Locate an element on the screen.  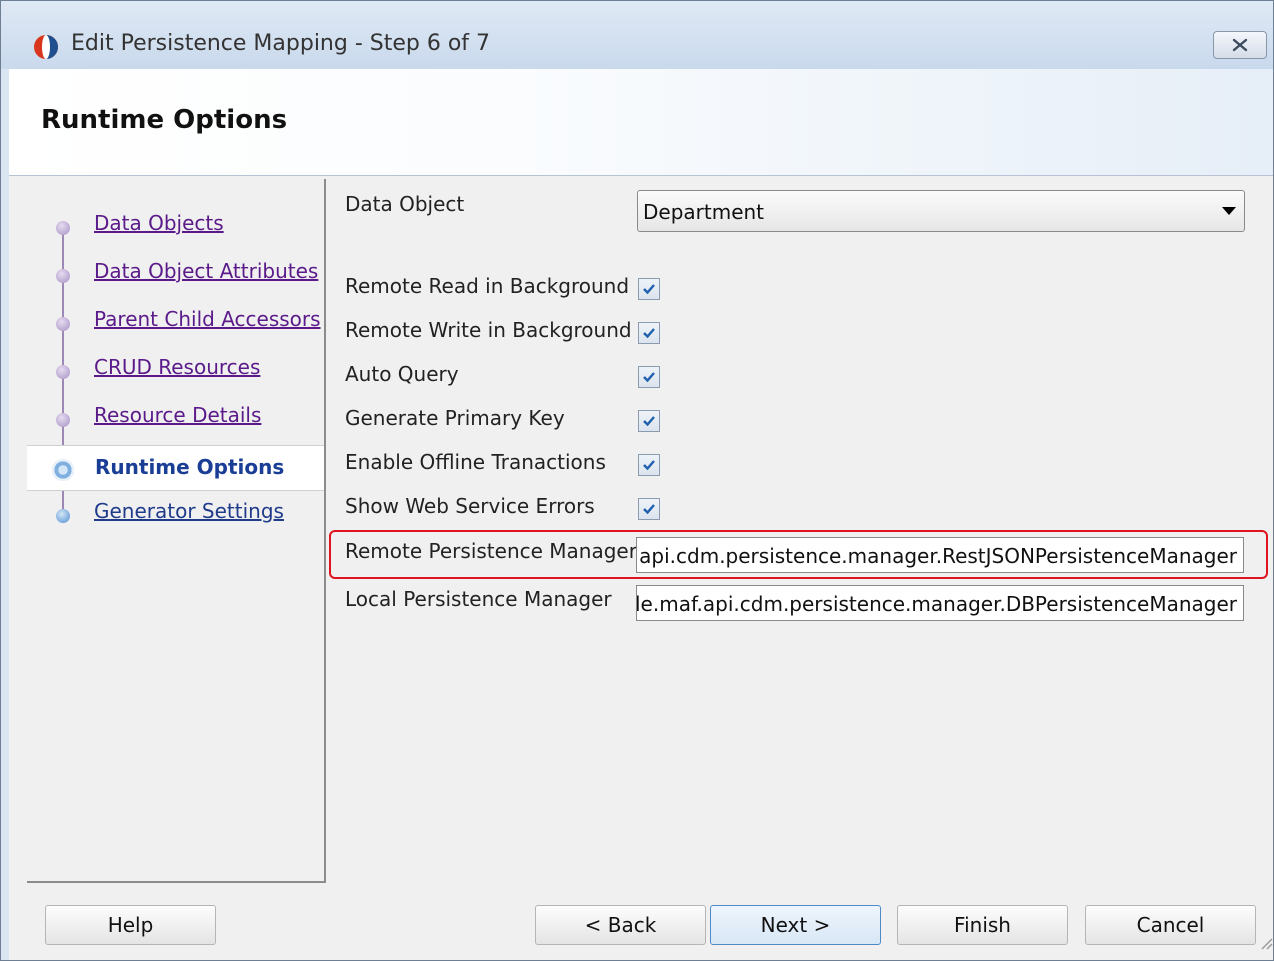
step-label: Resource Details is located at coordinates (177, 415).